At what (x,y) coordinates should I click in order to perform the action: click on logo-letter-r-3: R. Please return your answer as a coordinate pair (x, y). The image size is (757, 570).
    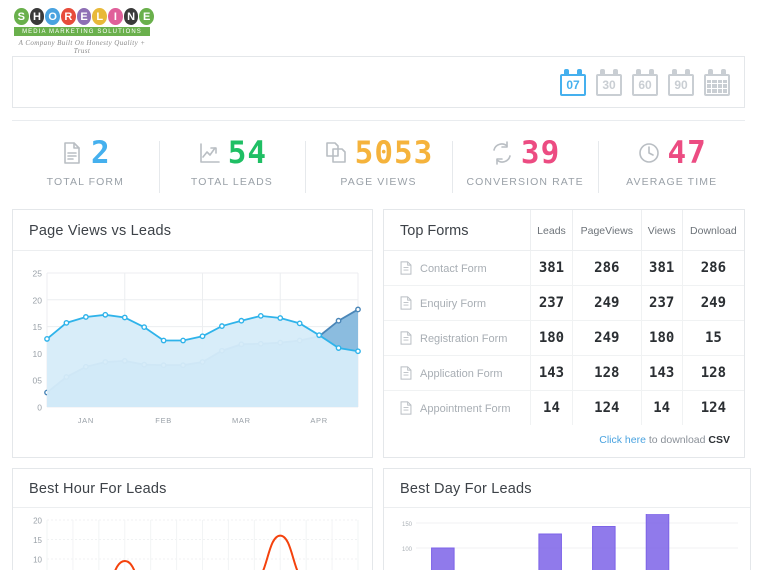
    Looking at the image, I should click on (68, 16).